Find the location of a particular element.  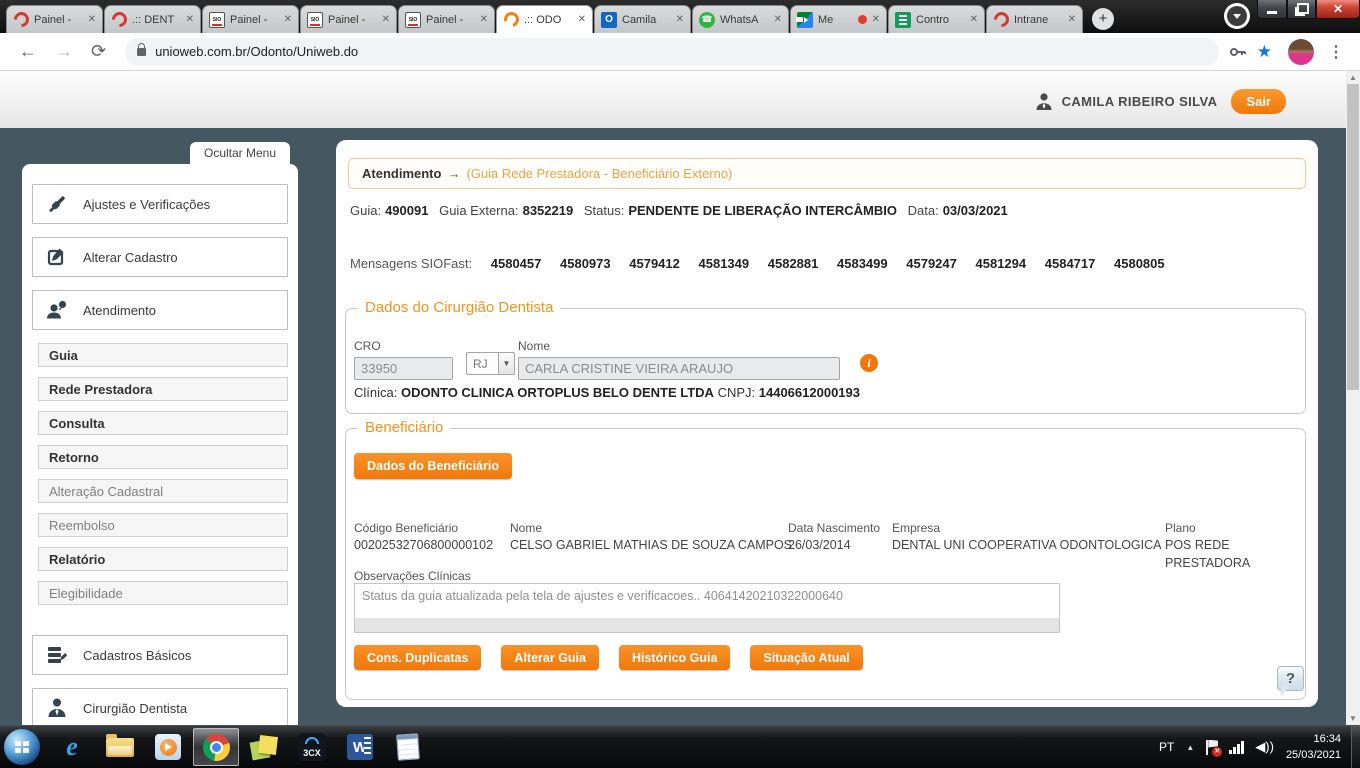

situacao-atual-button: Situação Atual is located at coordinates (806, 657).